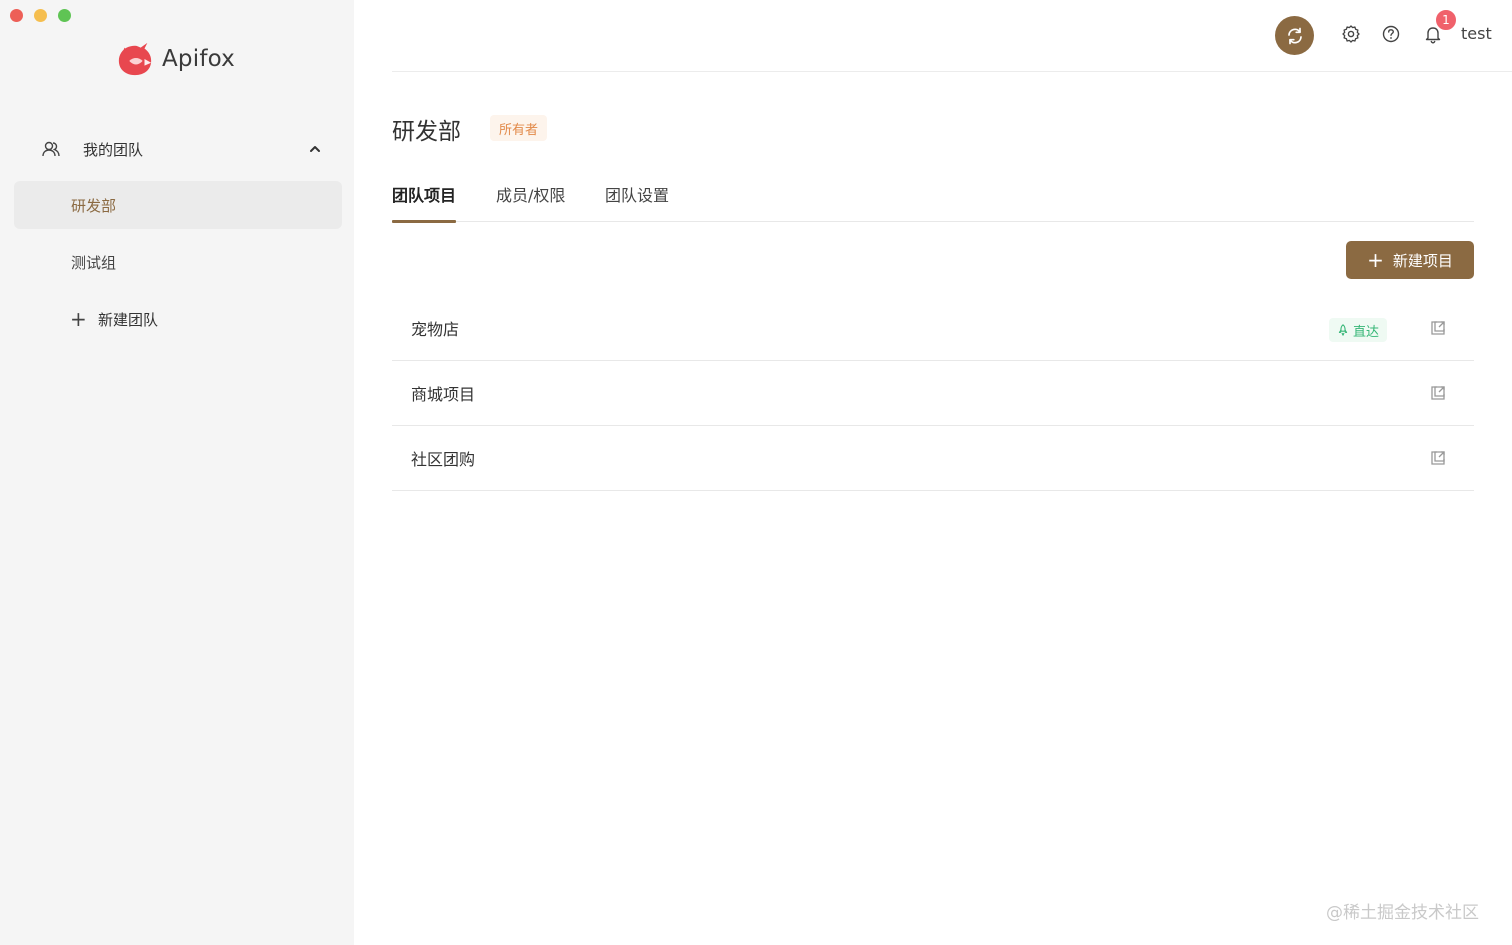 The height and width of the screenshot is (945, 1512). What do you see at coordinates (1402, 913) in the screenshot?
I see `watermark: @稀土掘金技术社区` at bounding box center [1402, 913].